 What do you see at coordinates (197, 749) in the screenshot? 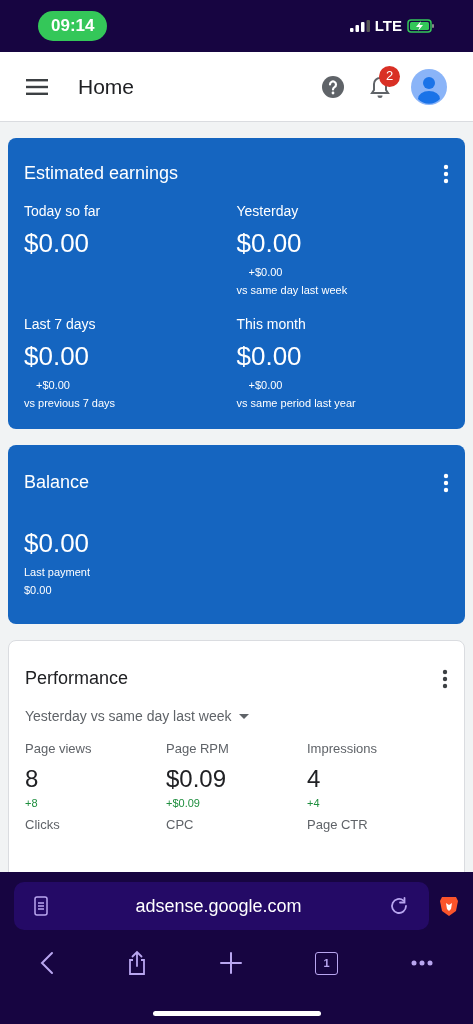
I see `metric-label: Page RPM` at bounding box center [197, 749].